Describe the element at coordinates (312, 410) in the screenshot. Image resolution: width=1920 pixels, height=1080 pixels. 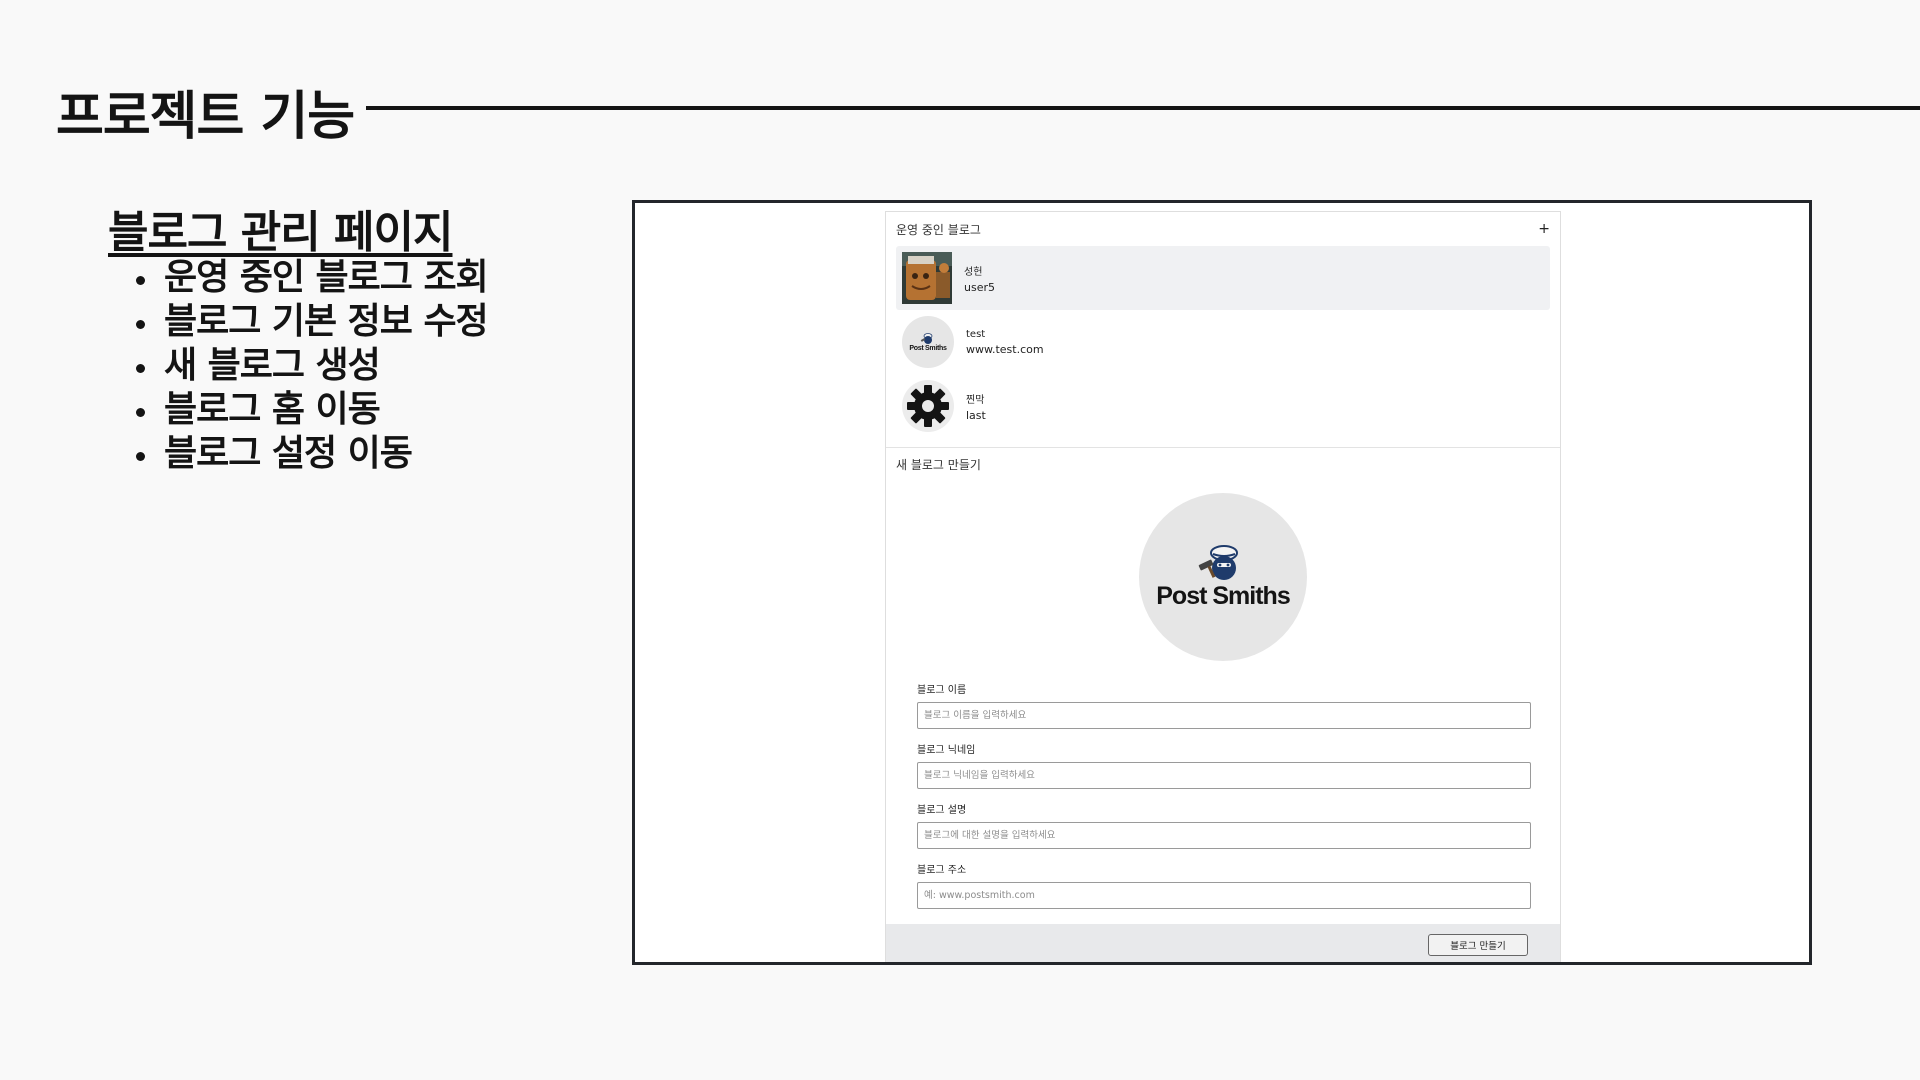
I see `feature-item: 블로그 홈 이동` at that location.